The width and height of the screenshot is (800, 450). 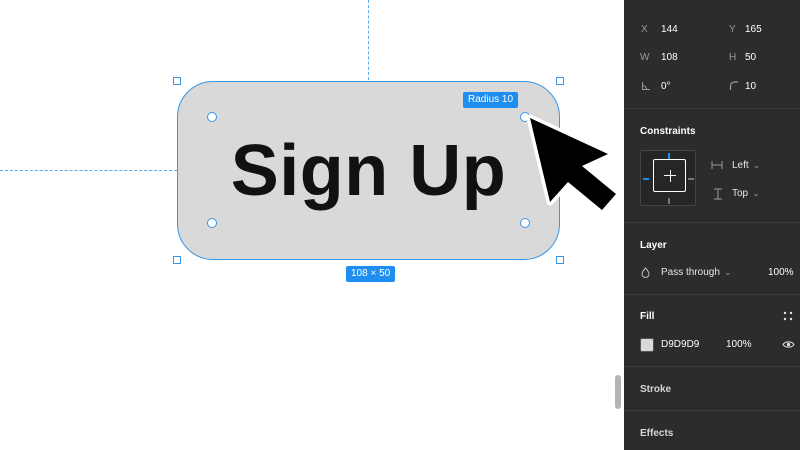 What do you see at coordinates (177, 260) in the screenshot?
I see `resize-handle-bottom-left` at bounding box center [177, 260].